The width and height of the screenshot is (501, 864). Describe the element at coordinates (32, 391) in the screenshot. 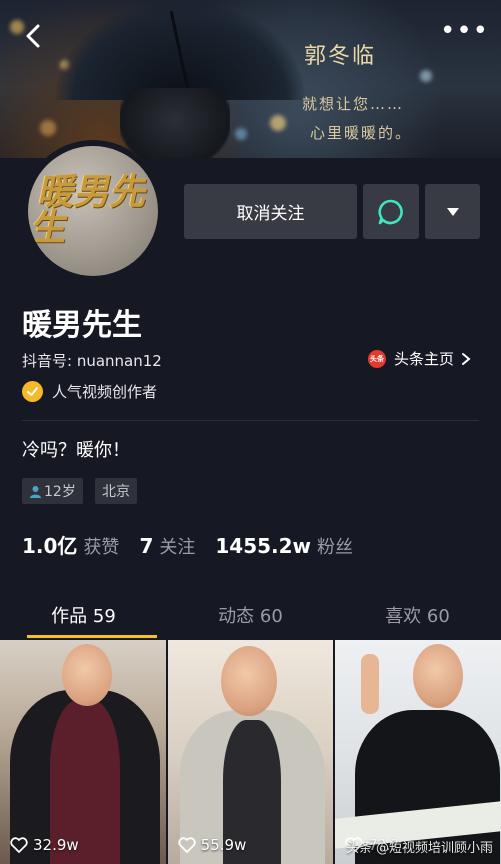

I see `verified-check-icon` at that location.